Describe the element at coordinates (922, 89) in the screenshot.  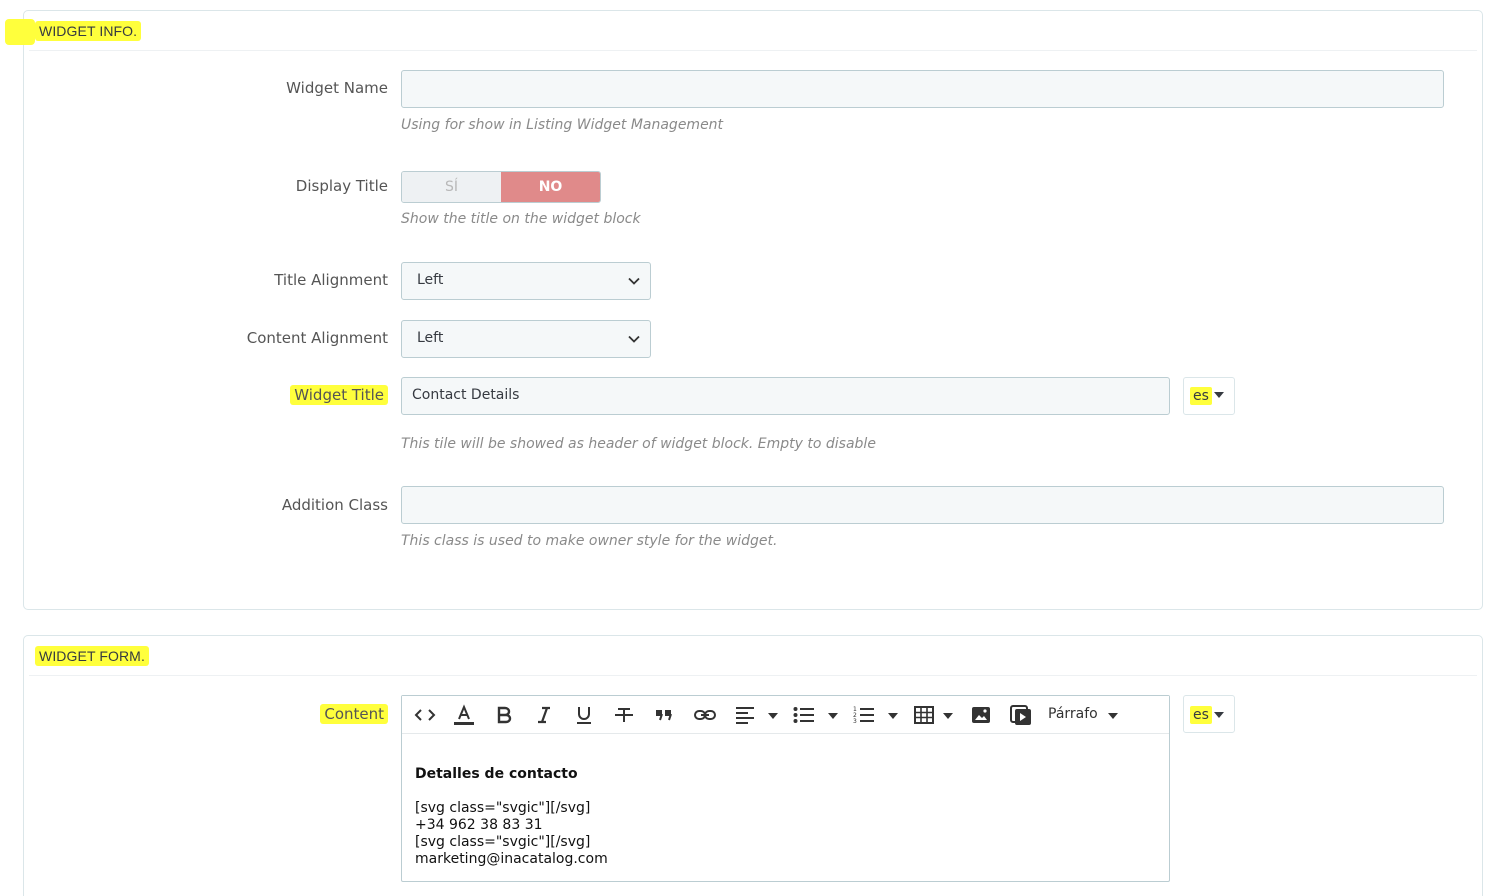
I see `widget-name-input` at that location.